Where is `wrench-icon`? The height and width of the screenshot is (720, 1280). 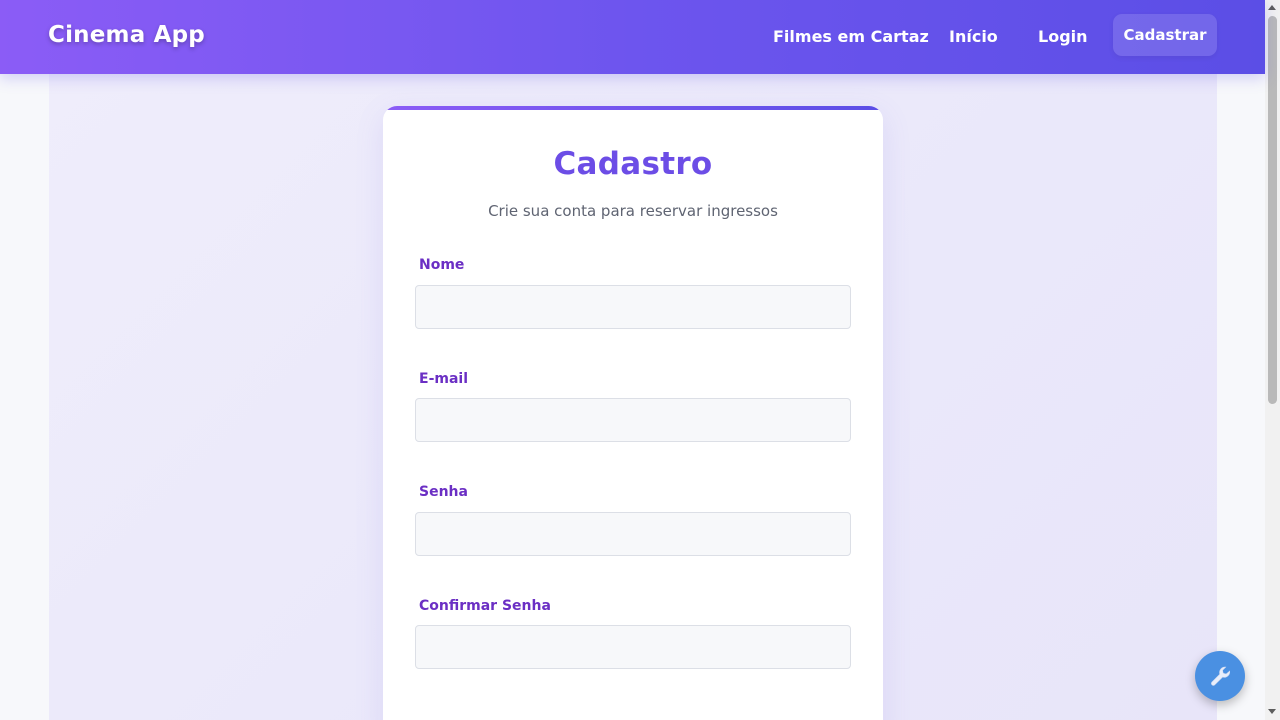 wrench-icon is located at coordinates (1221, 676).